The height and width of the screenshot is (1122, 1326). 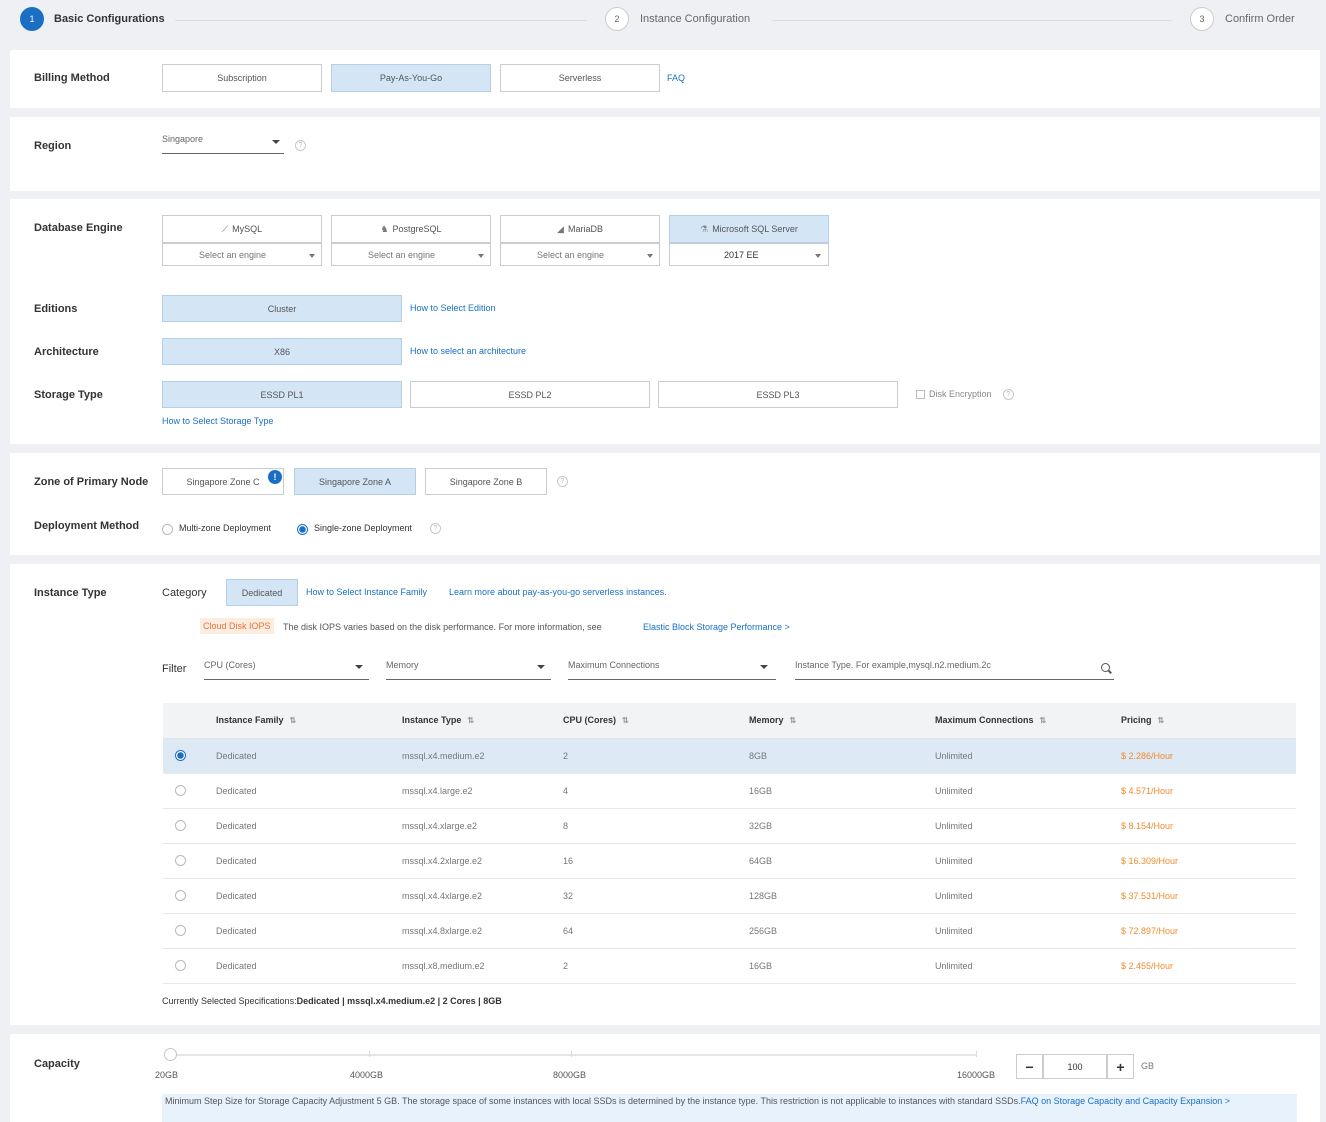 I want to click on engine-postgresql-card: ♞ PostgreSQL, so click(x=411, y=229).